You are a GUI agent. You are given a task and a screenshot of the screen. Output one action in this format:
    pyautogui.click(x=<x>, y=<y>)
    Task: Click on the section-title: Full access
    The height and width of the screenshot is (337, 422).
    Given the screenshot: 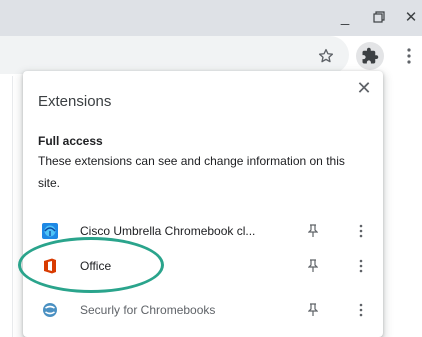 What is the action you would take?
    pyautogui.click(x=70, y=141)
    